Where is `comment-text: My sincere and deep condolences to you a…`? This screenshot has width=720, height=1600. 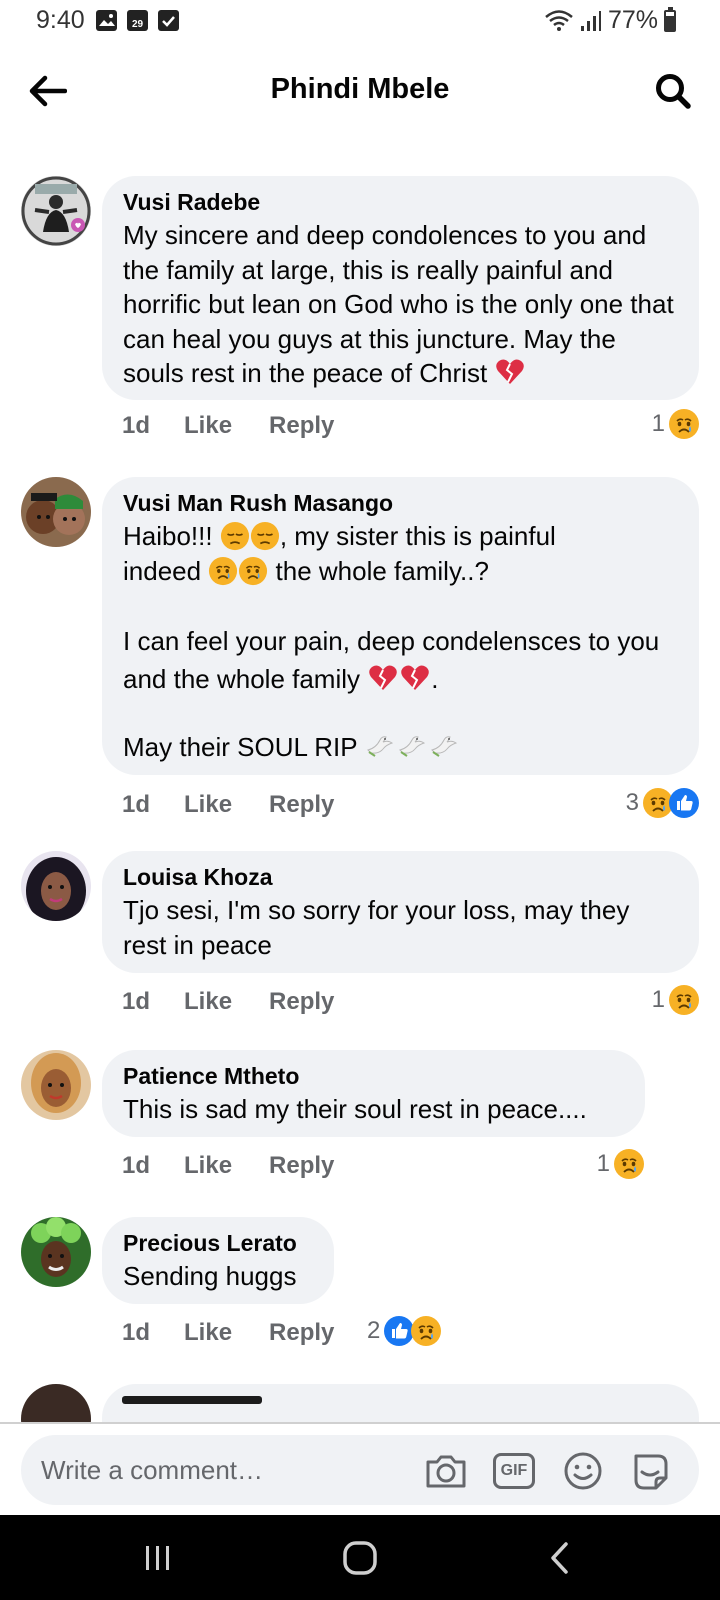
comment-text: My sincere and deep condolences to you a… is located at coordinates (402, 304).